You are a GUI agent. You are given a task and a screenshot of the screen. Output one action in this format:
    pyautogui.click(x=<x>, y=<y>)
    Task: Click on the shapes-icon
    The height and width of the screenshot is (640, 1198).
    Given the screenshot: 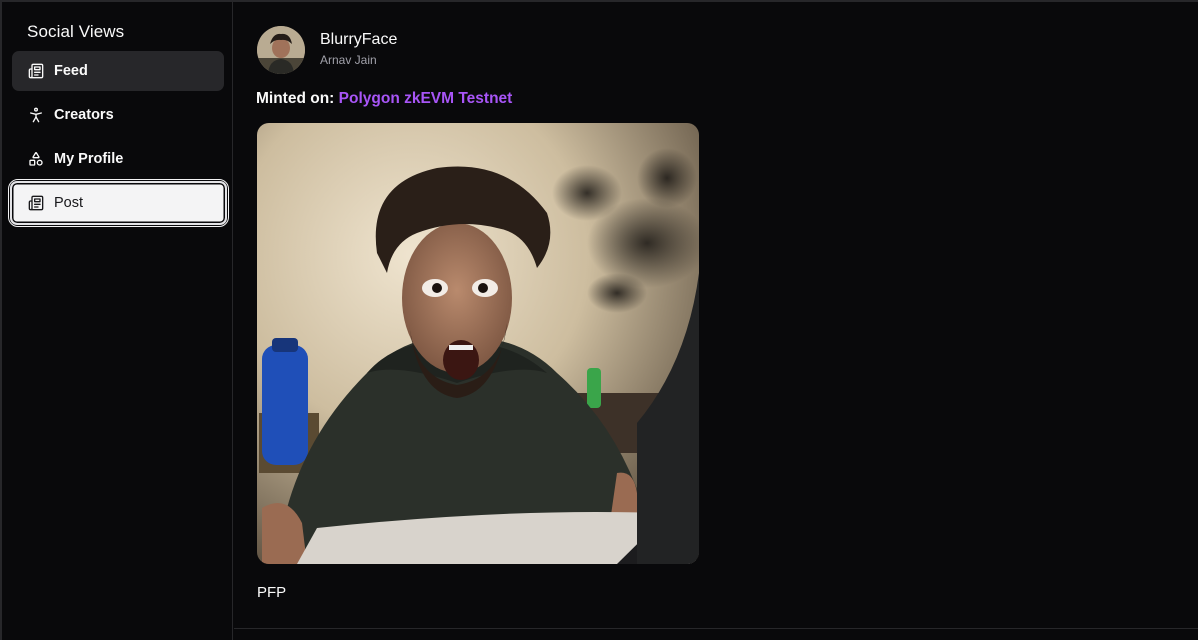 What is the action you would take?
    pyautogui.click(x=36, y=159)
    